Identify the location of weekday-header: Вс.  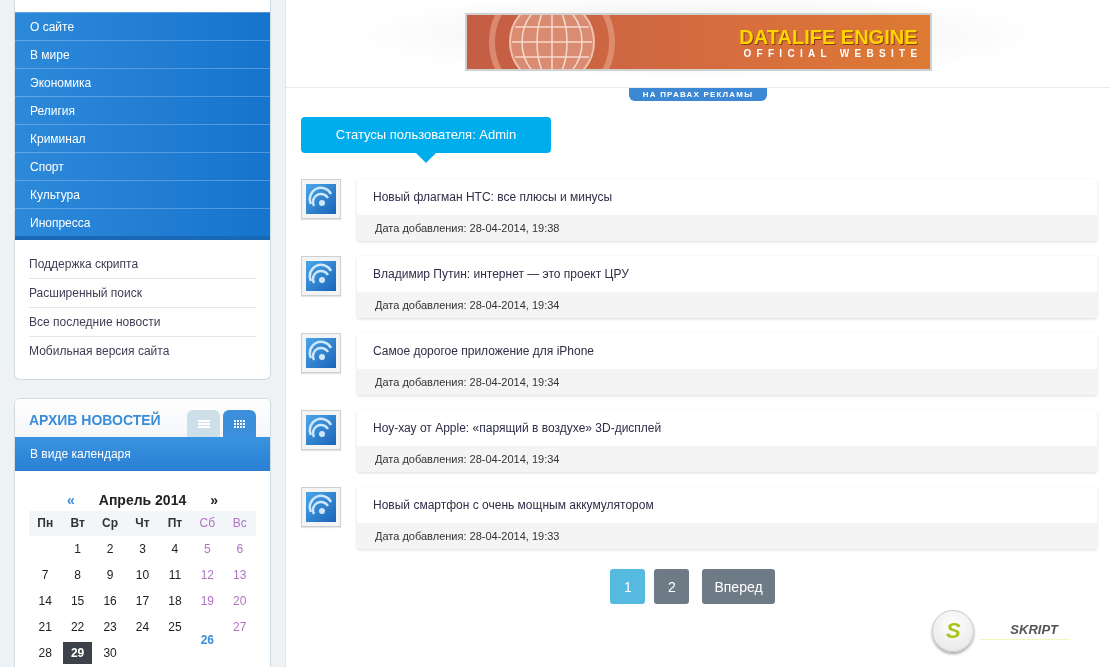
(239, 523).